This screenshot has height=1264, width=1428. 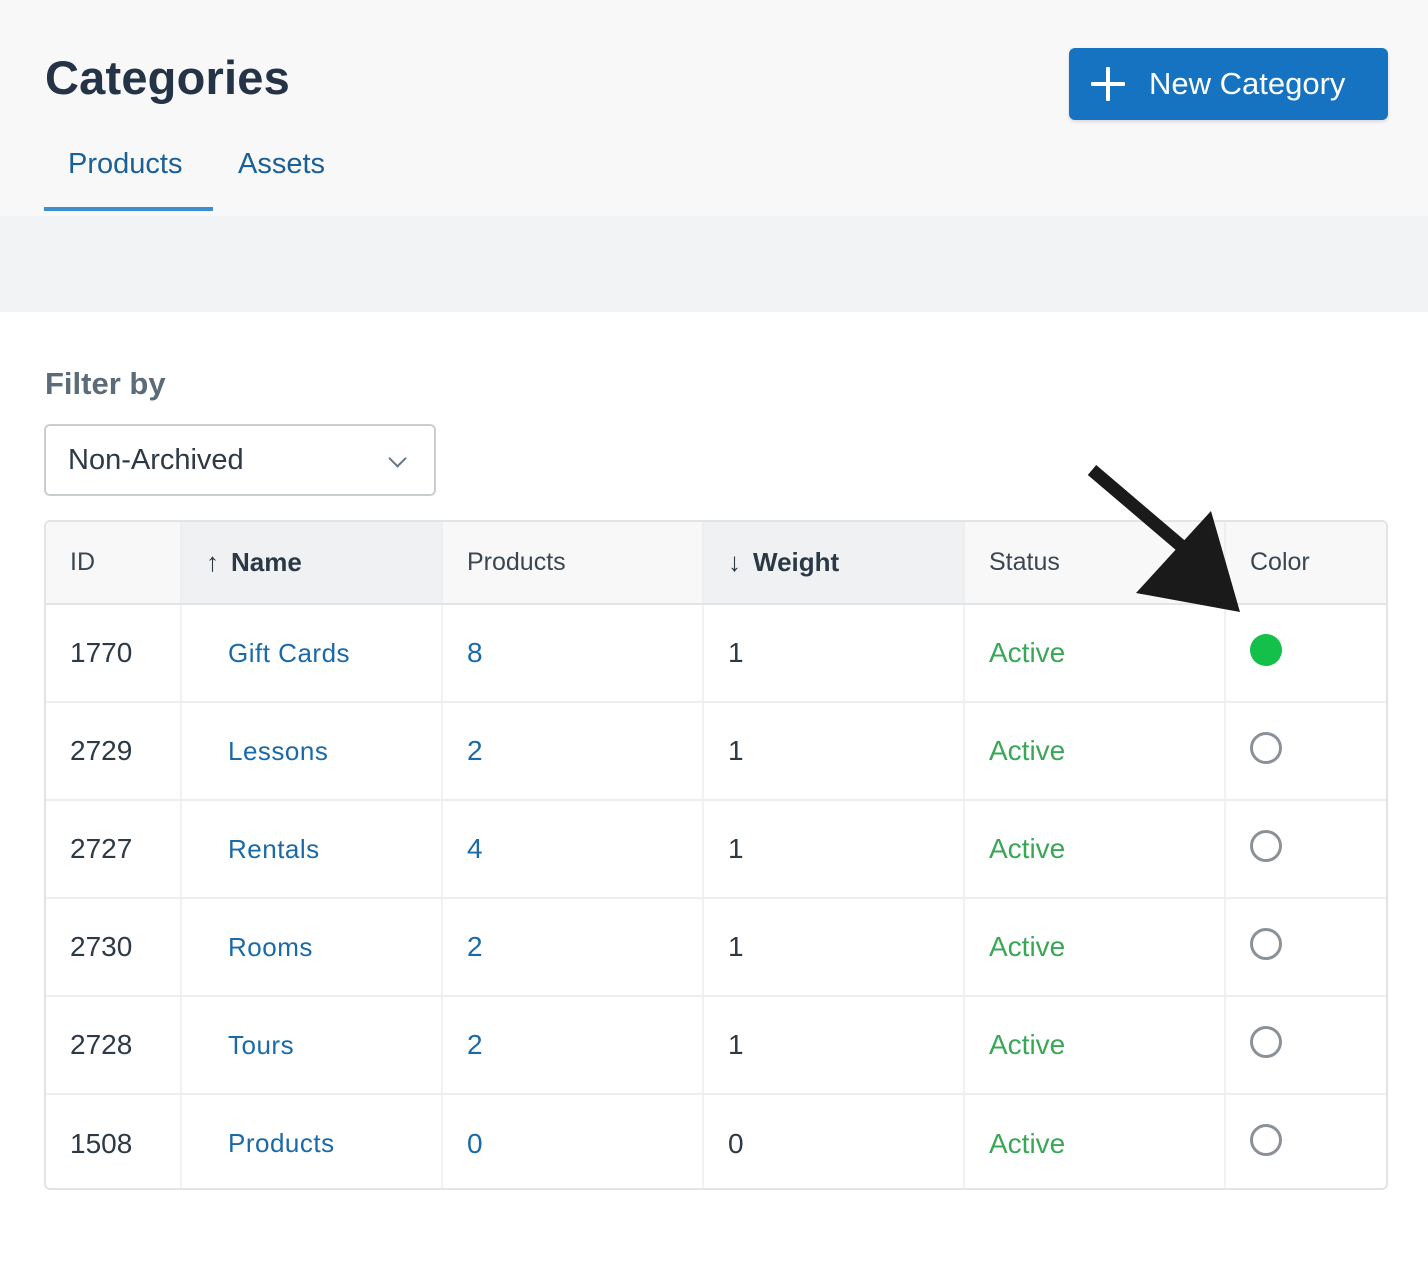 What do you see at coordinates (475, 1143) in the screenshot?
I see `products-count-link: 0` at bounding box center [475, 1143].